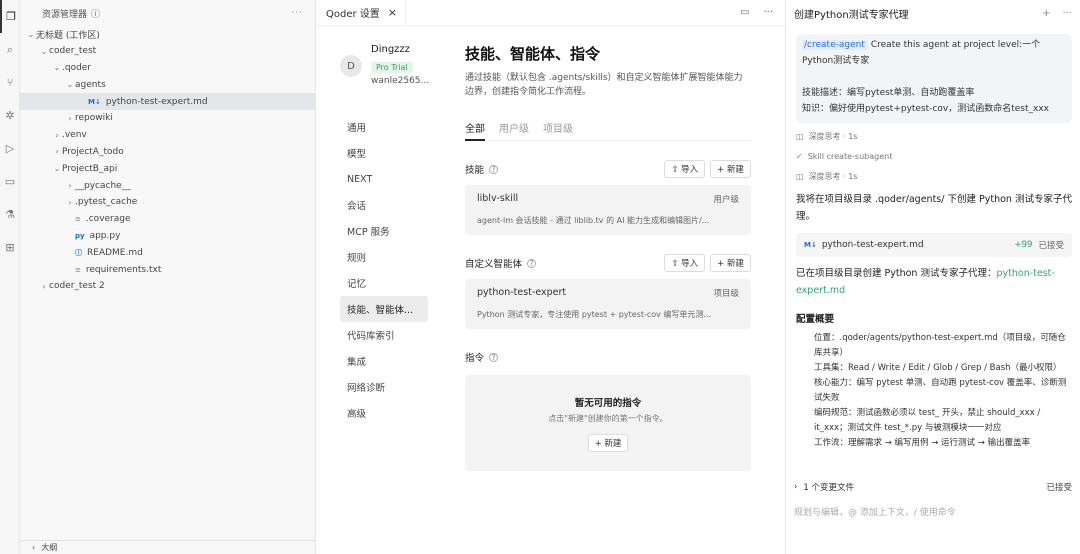 This screenshot has height=554, width=1080. What do you see at coordinates (744, 12) in the screenshot?
I see `split-editor-icon: ▭` at bounding box center [744, 12].